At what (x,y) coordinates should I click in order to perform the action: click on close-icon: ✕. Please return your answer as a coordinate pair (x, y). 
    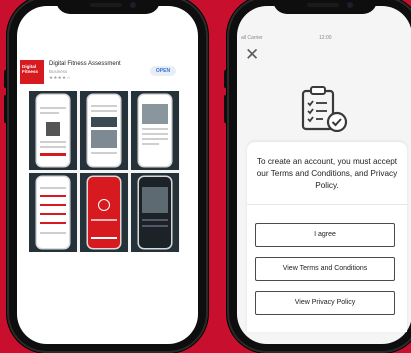
    Looking at the image, I should click on (252, 54).